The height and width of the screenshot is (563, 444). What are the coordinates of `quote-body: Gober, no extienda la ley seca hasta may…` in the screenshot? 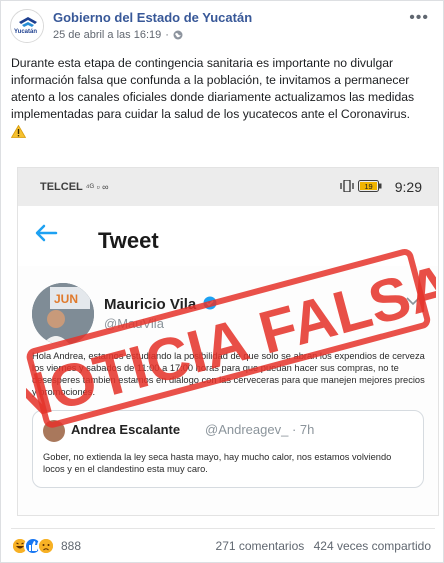 It's located at (217, 463).